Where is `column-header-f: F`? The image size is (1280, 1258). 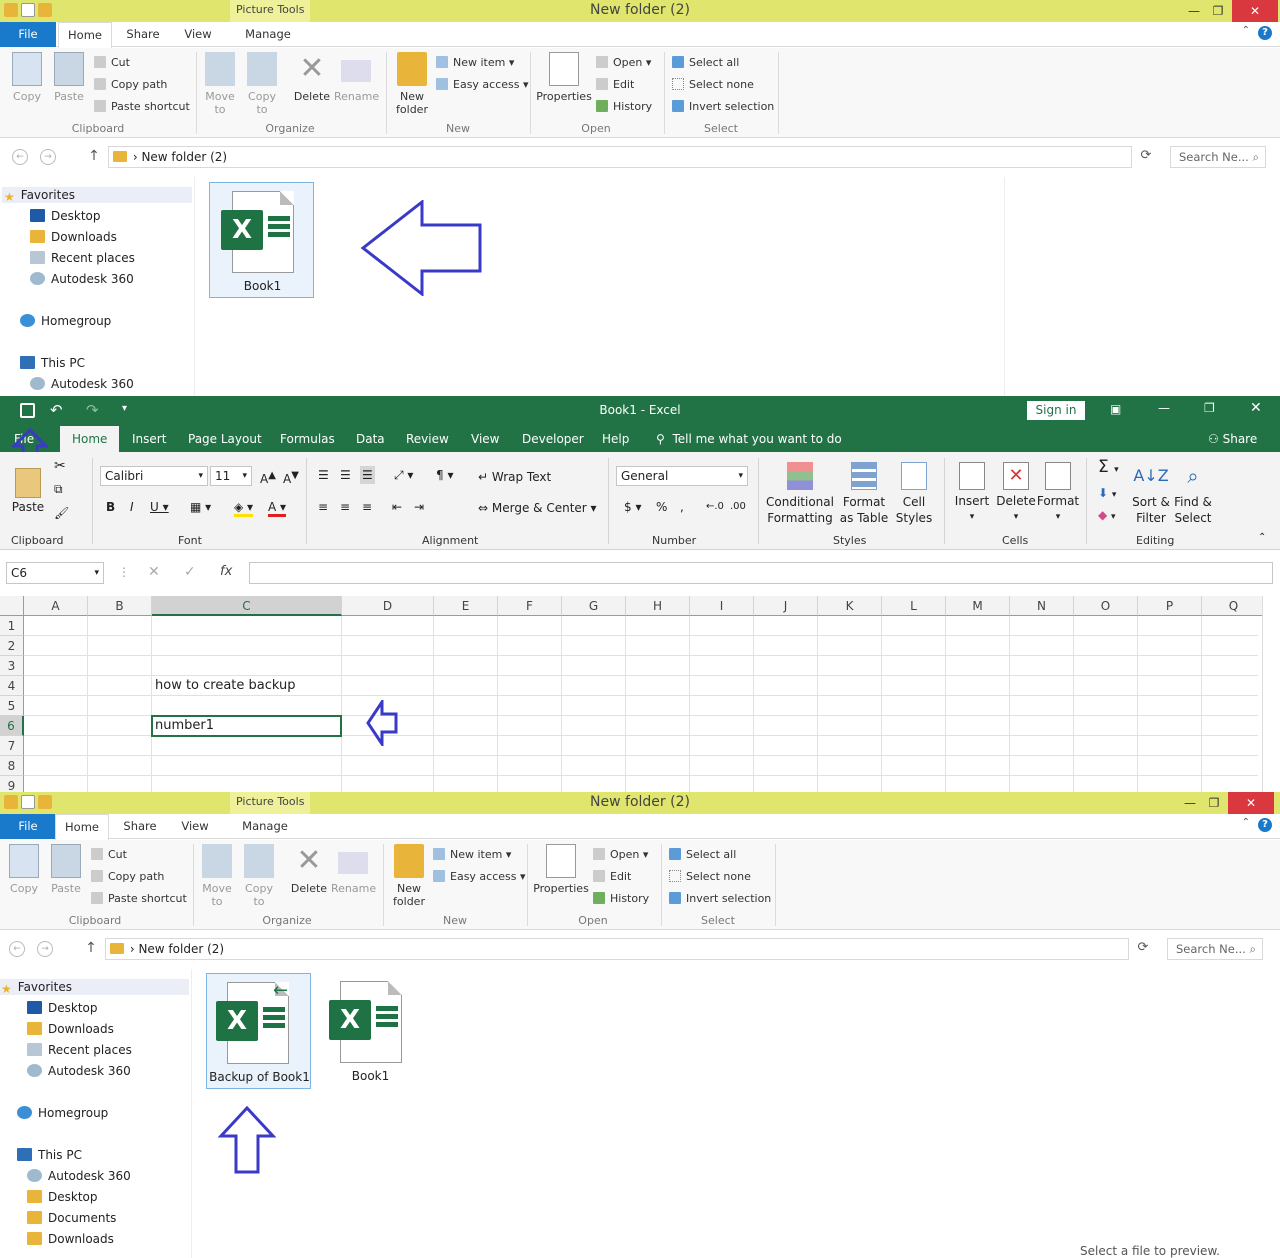
column-header-f: F is located at coordinates (530, 606).